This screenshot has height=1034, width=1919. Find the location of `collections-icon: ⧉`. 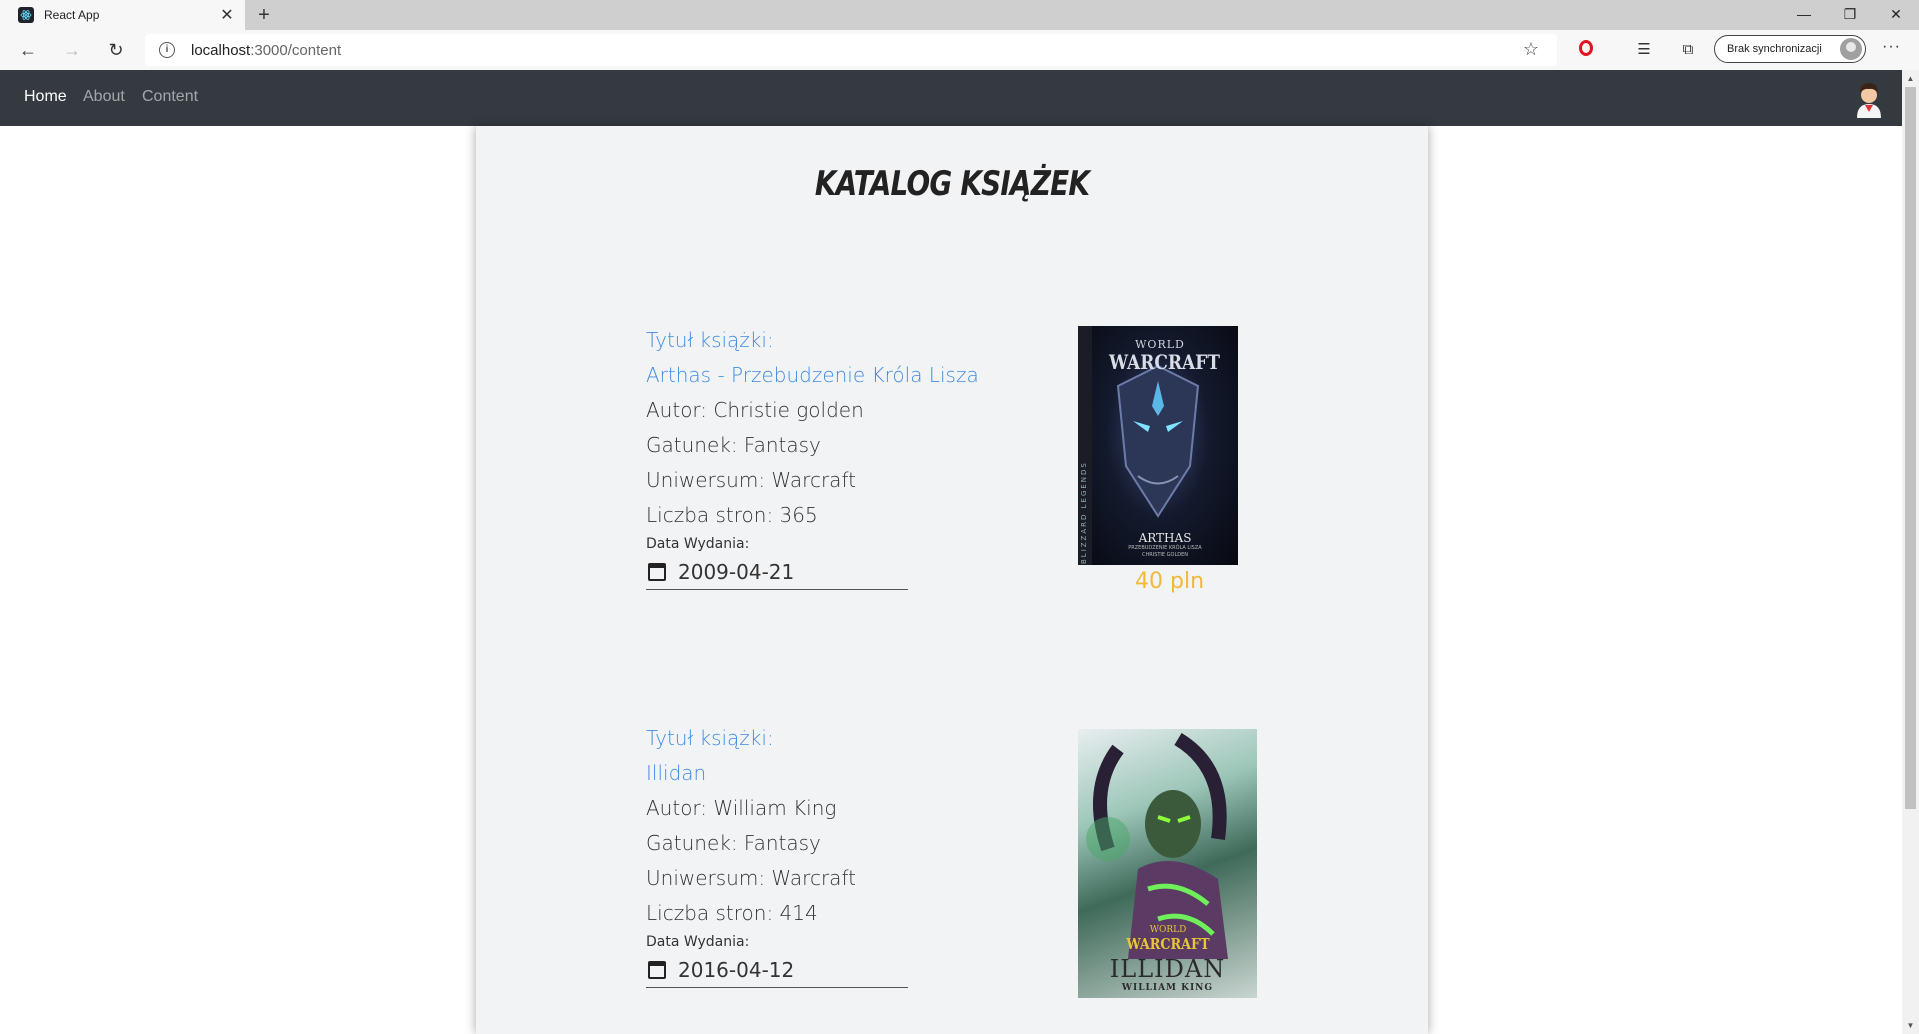

collections-icon: ⧉ is located at coordinates (1688, 50).